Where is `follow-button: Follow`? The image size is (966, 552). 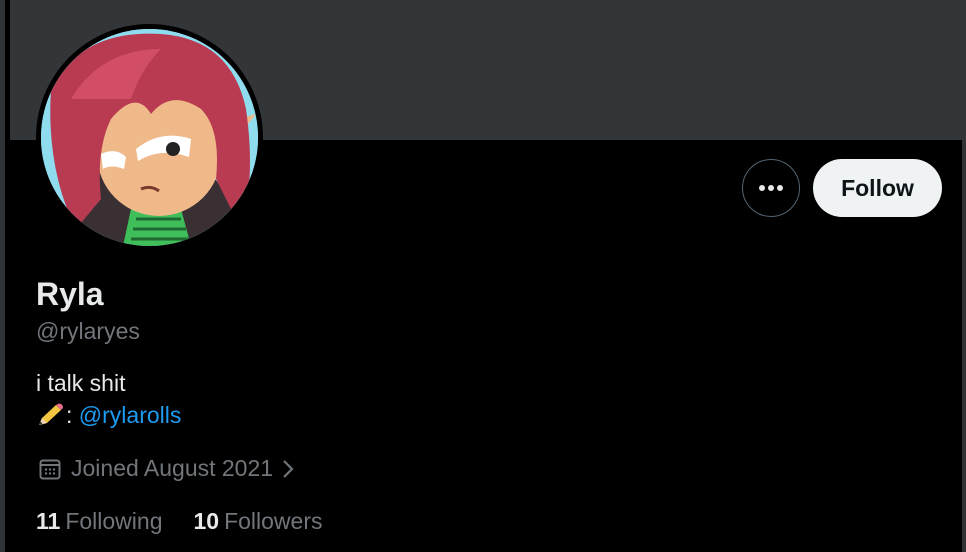 follow-button: Follow is located at coordinates (877, 188).